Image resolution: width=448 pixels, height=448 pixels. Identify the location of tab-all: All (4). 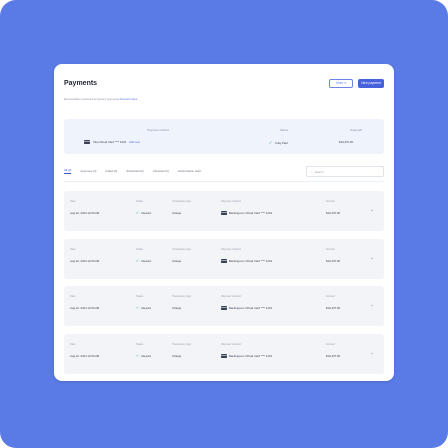
(68, 171).